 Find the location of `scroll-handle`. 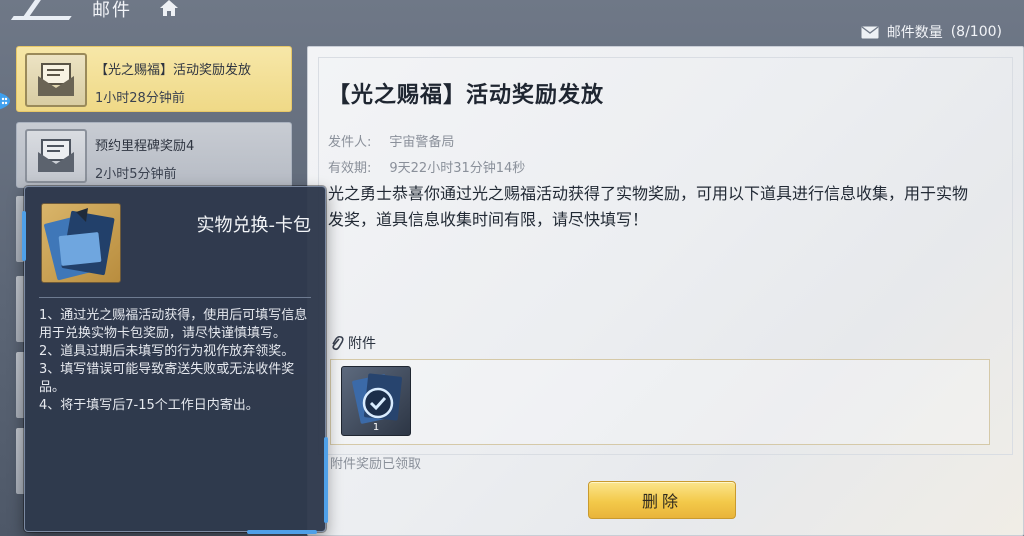

scroll-handle is located at coordinates (7, 101).